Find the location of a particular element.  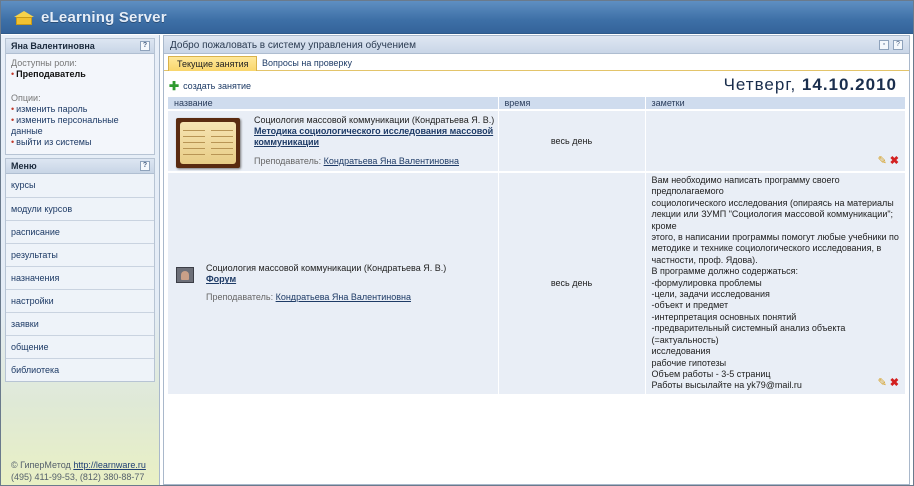

date-value: 14.10.2010 is located at coordinates (849, 84).